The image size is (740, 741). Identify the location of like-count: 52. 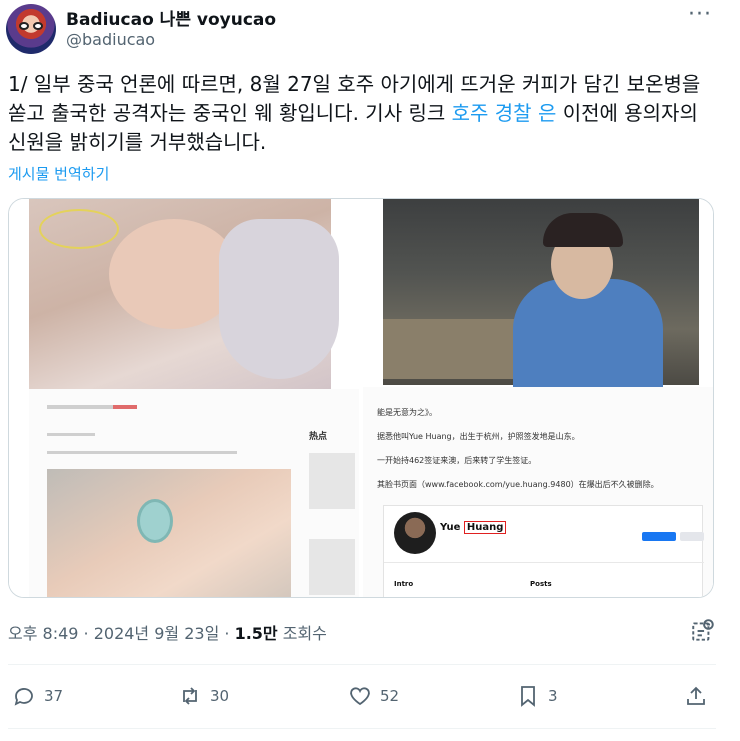
(390, 696).